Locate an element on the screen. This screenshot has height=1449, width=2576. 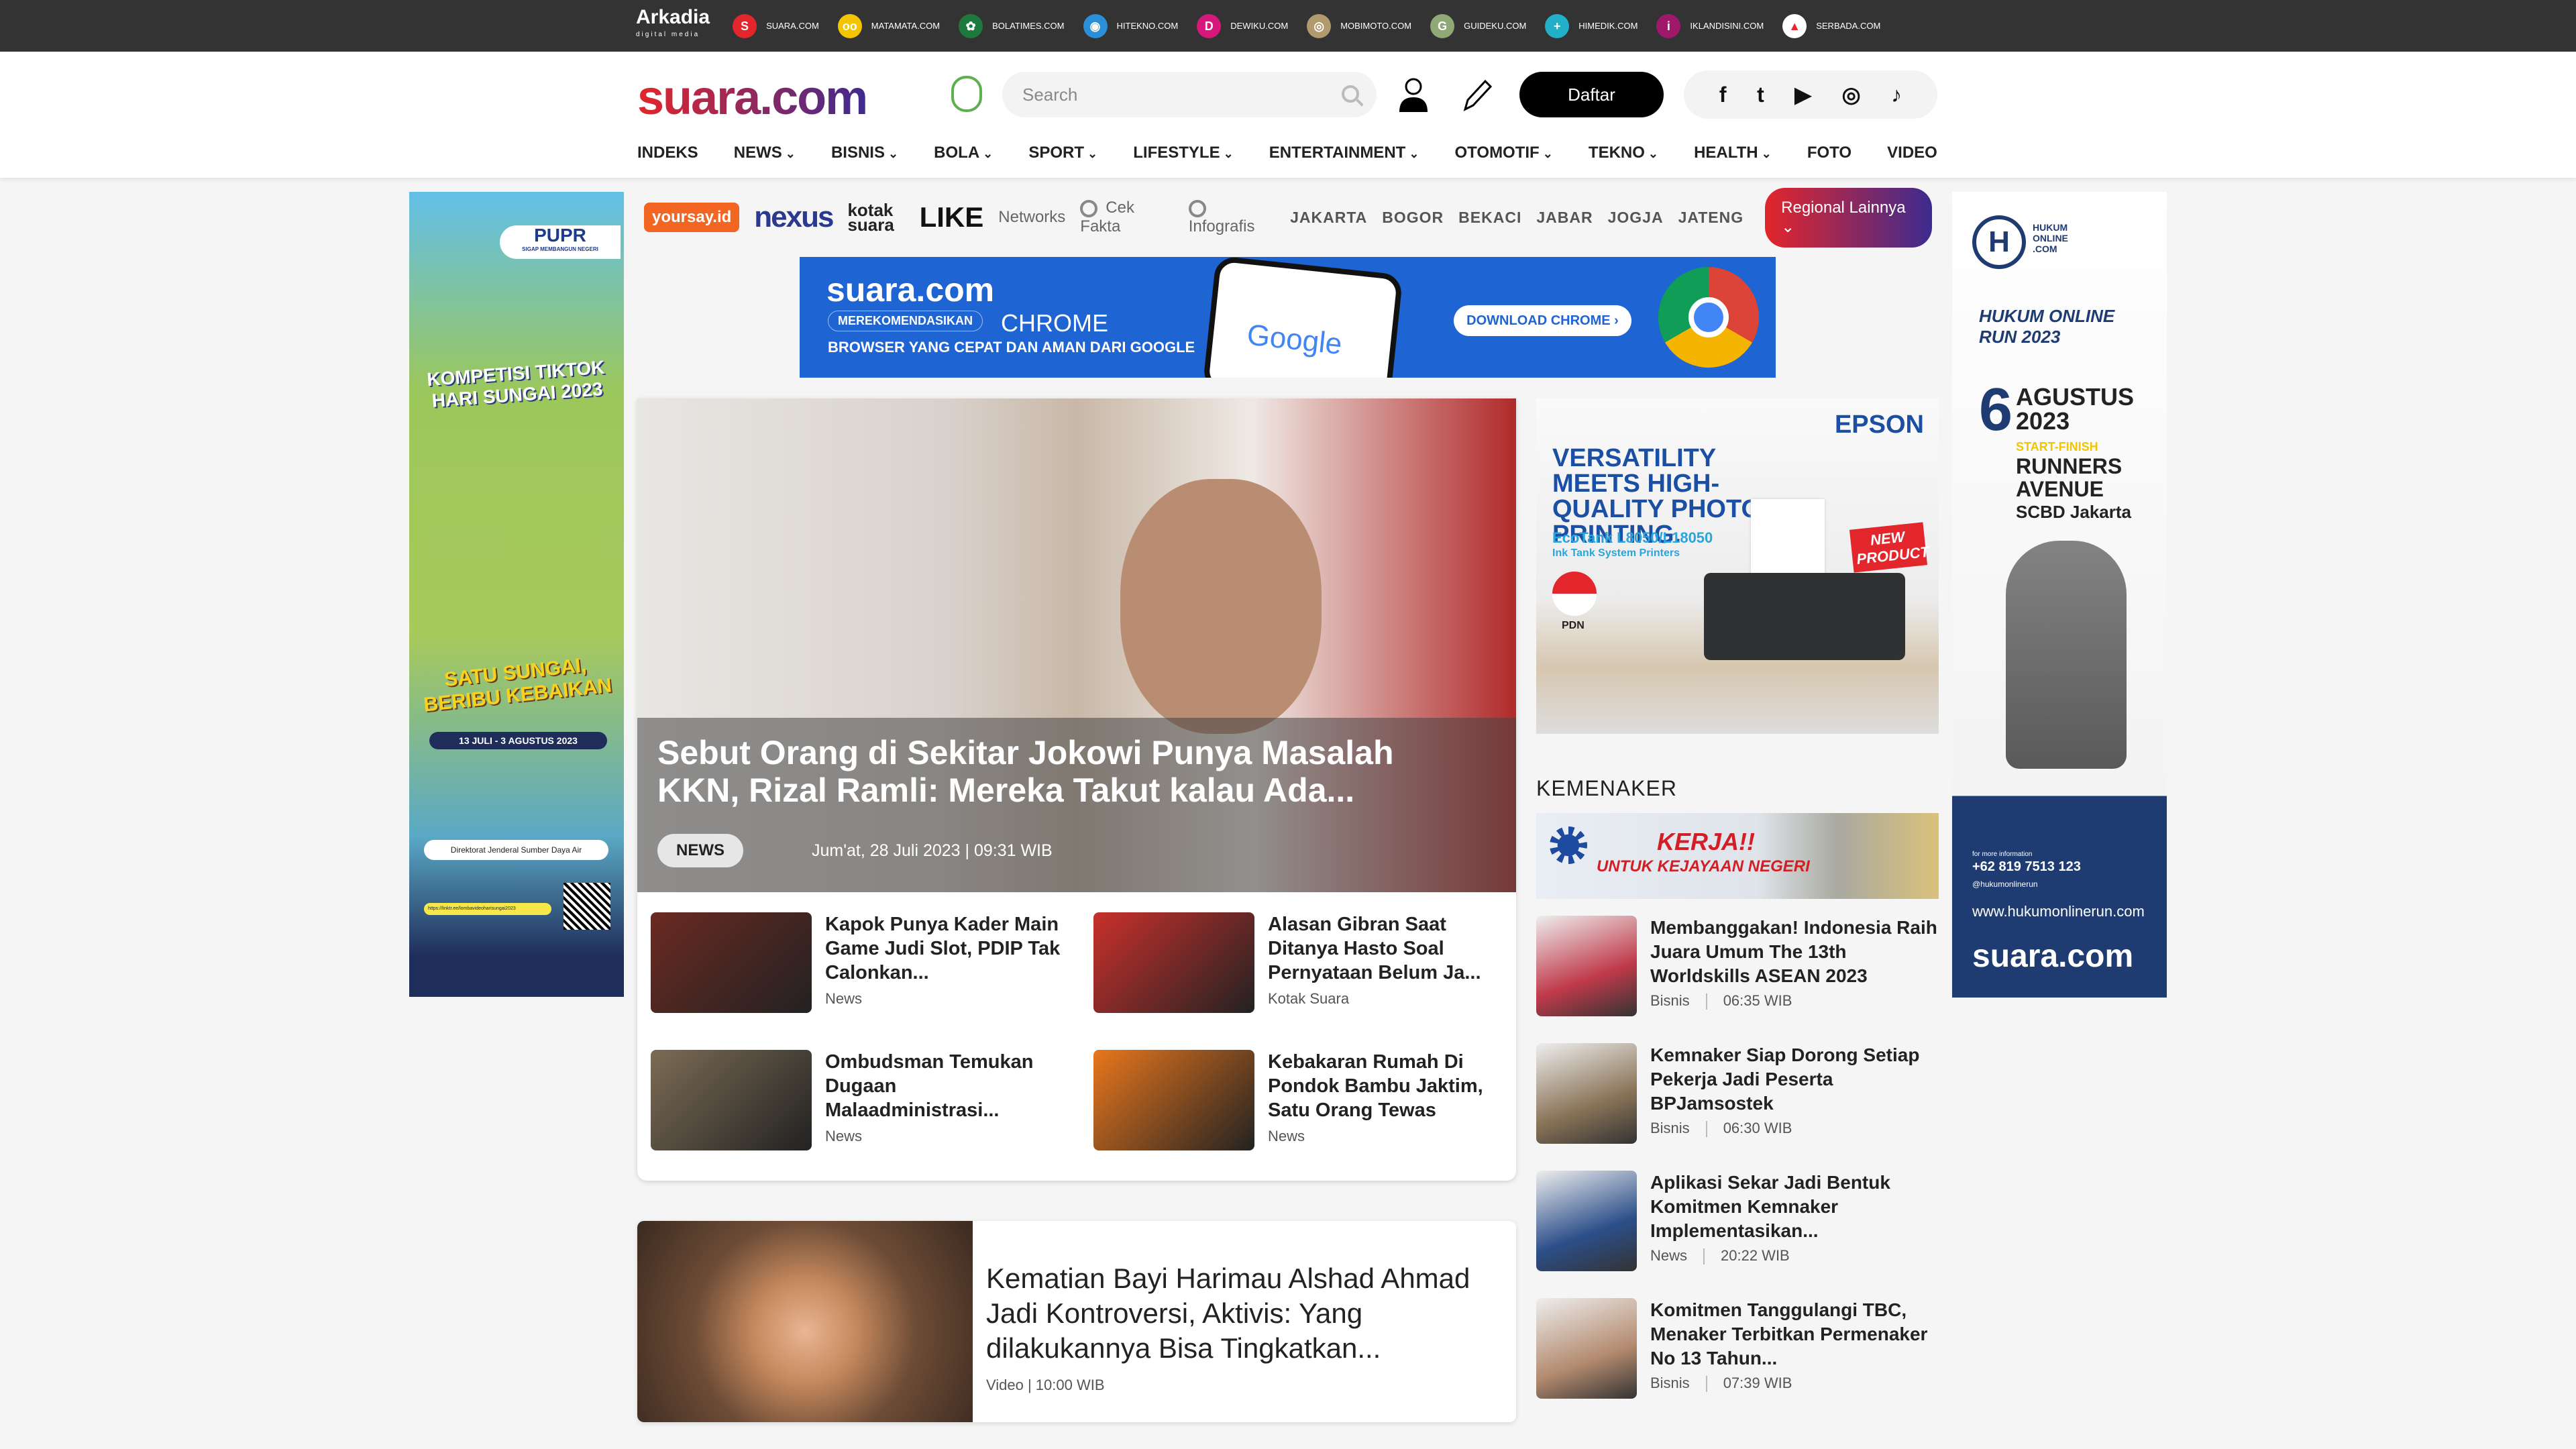
city-link: JATENG is located at coordinates (1711, 218).